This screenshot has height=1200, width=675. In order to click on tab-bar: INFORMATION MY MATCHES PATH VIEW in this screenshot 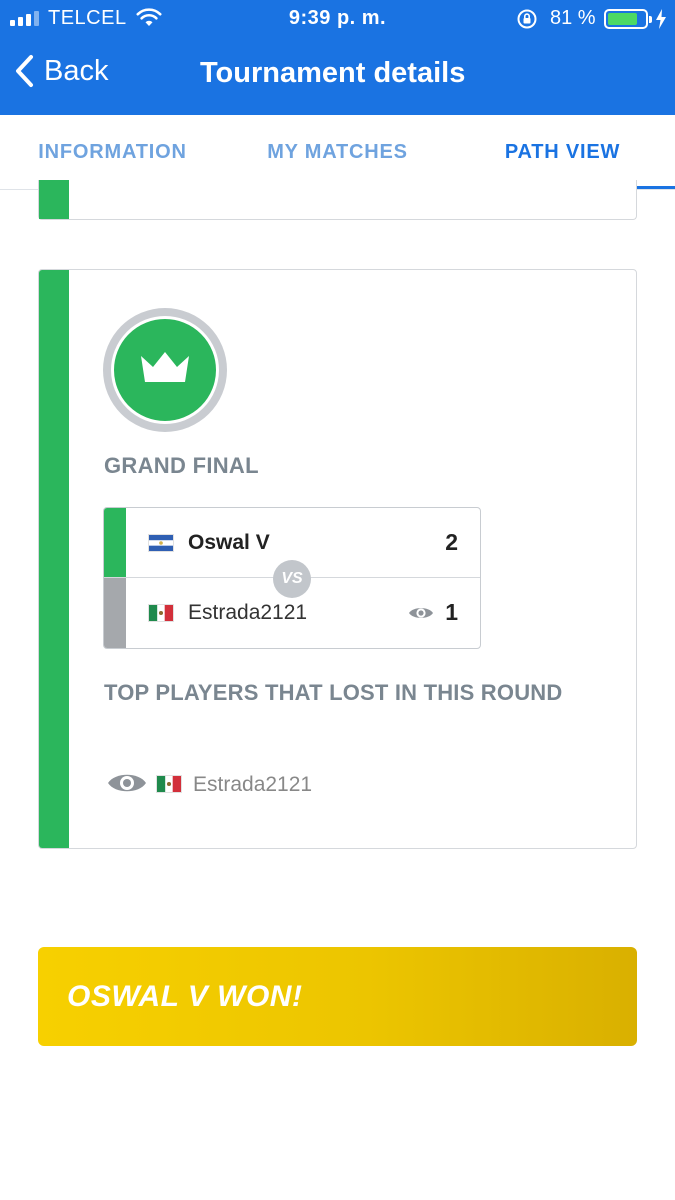, I will do `click(337, 152)`.